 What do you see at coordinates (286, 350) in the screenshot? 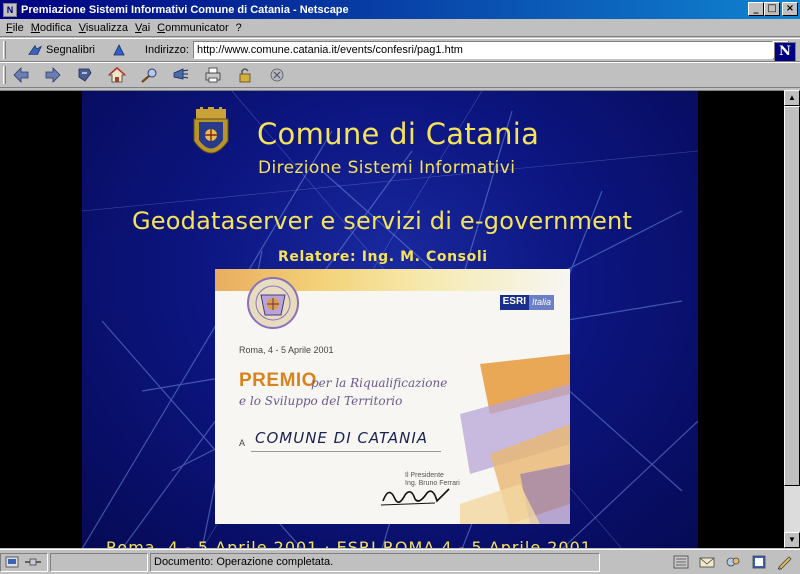
I see `certificate-date: Roma, 4 - 5 Aprile 2001` at bounding box center [286, 350].